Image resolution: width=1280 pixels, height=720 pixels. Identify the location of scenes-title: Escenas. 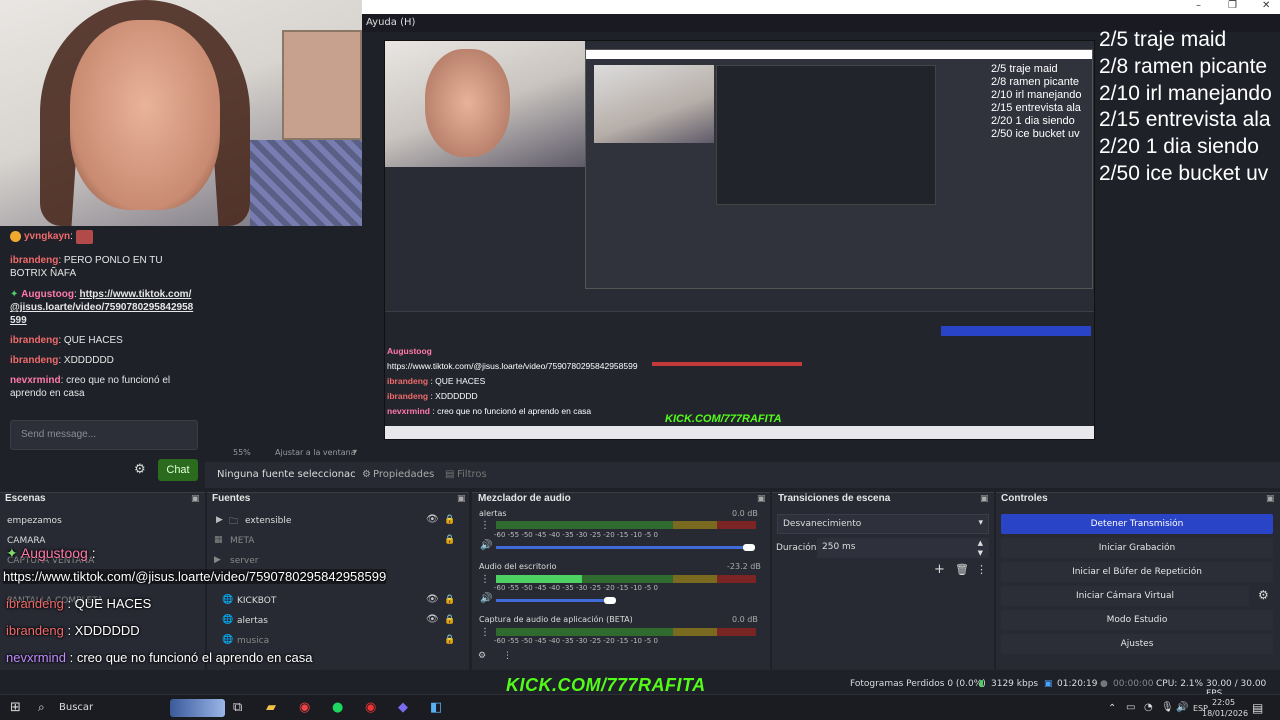
(25, 498).